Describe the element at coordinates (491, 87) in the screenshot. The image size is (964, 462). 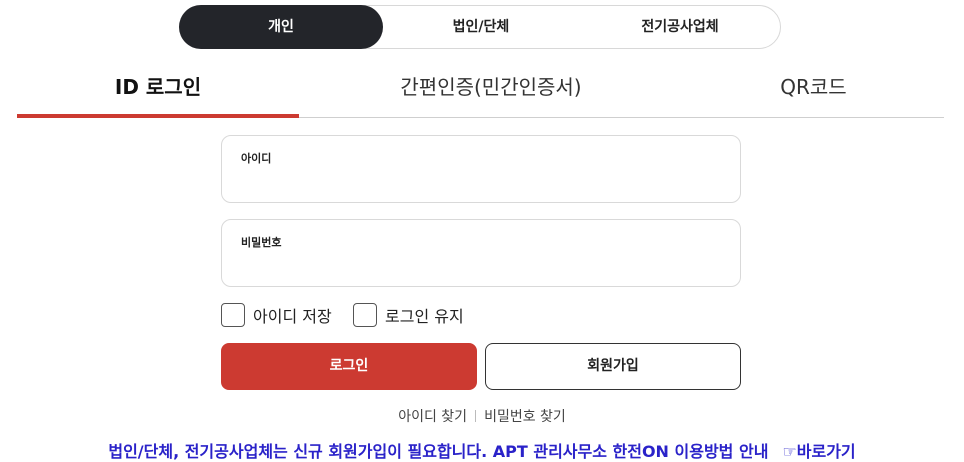
I see `tab-simple-auth: 간편인증(민간인증서)` at that location.